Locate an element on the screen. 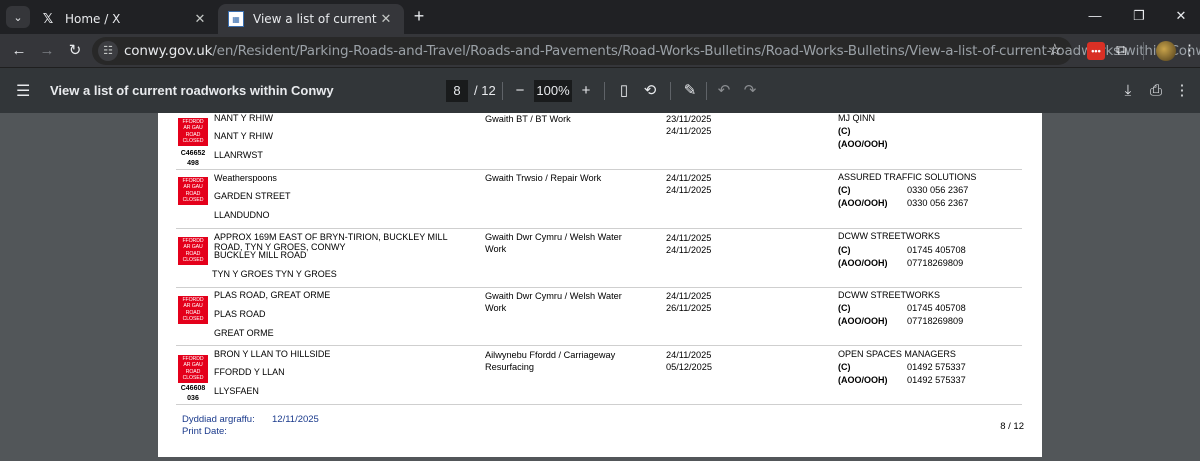 This screenshot has width=1200, height=461. restore-icon: ❐ is located at coordinates (1139, 17).